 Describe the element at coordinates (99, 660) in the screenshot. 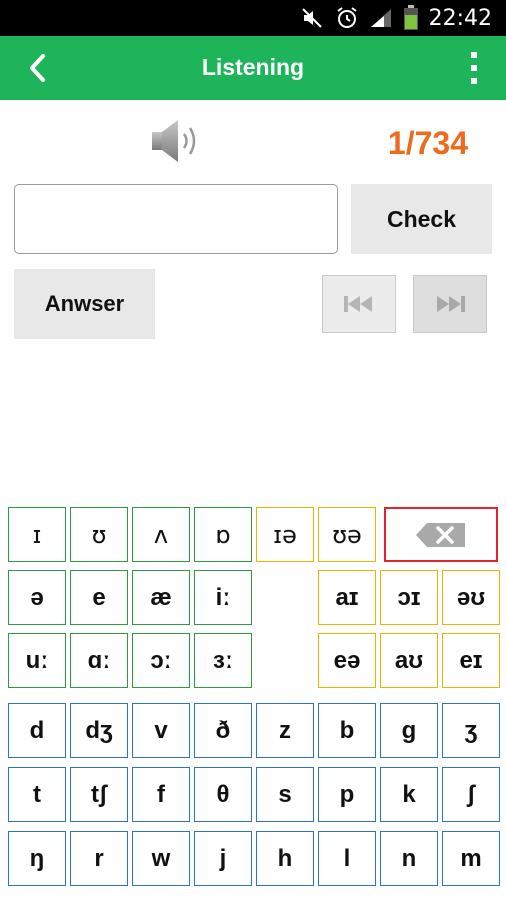

I see `ipa-key: ɑː` at that location.